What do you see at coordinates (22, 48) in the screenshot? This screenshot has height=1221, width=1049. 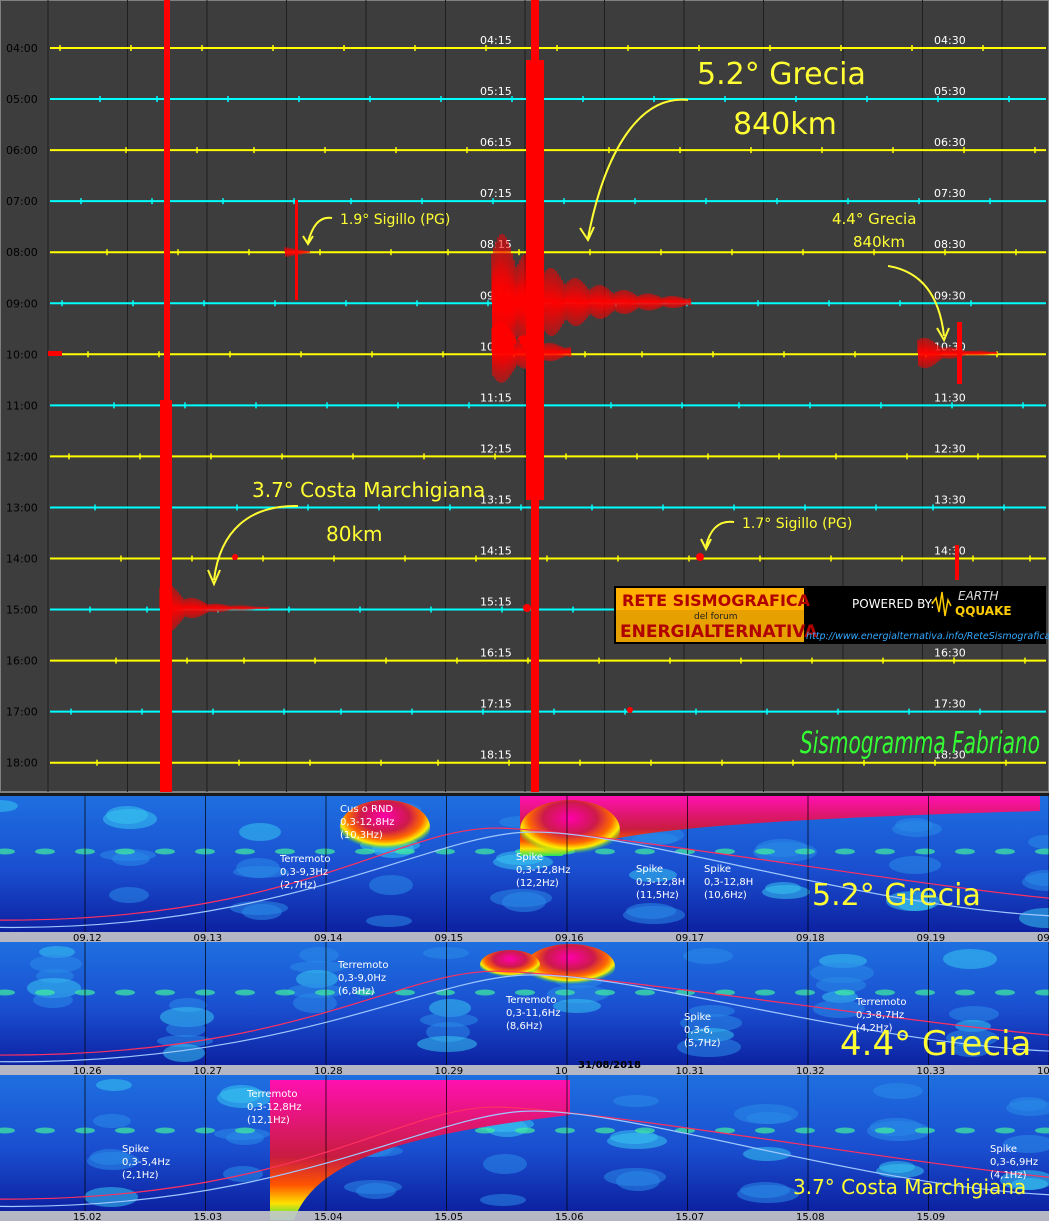 I see `left-time-label: 04:00` at bounding box center [22, 48].